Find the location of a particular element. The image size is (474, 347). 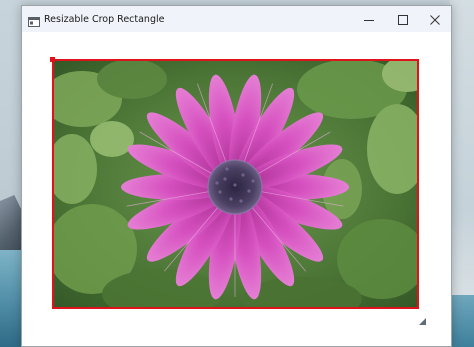

window-icon is located at coordinates (34, 20).